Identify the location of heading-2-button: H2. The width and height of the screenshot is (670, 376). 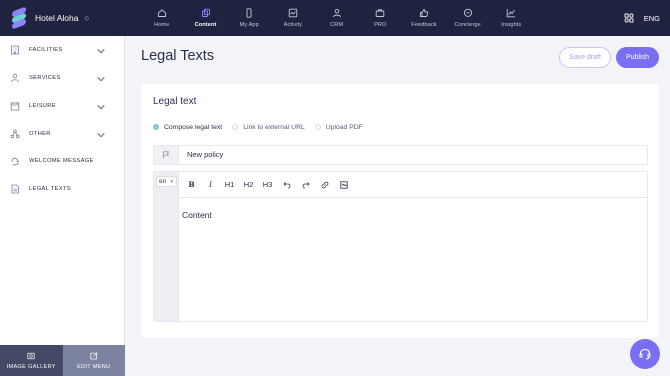
(248, 185).